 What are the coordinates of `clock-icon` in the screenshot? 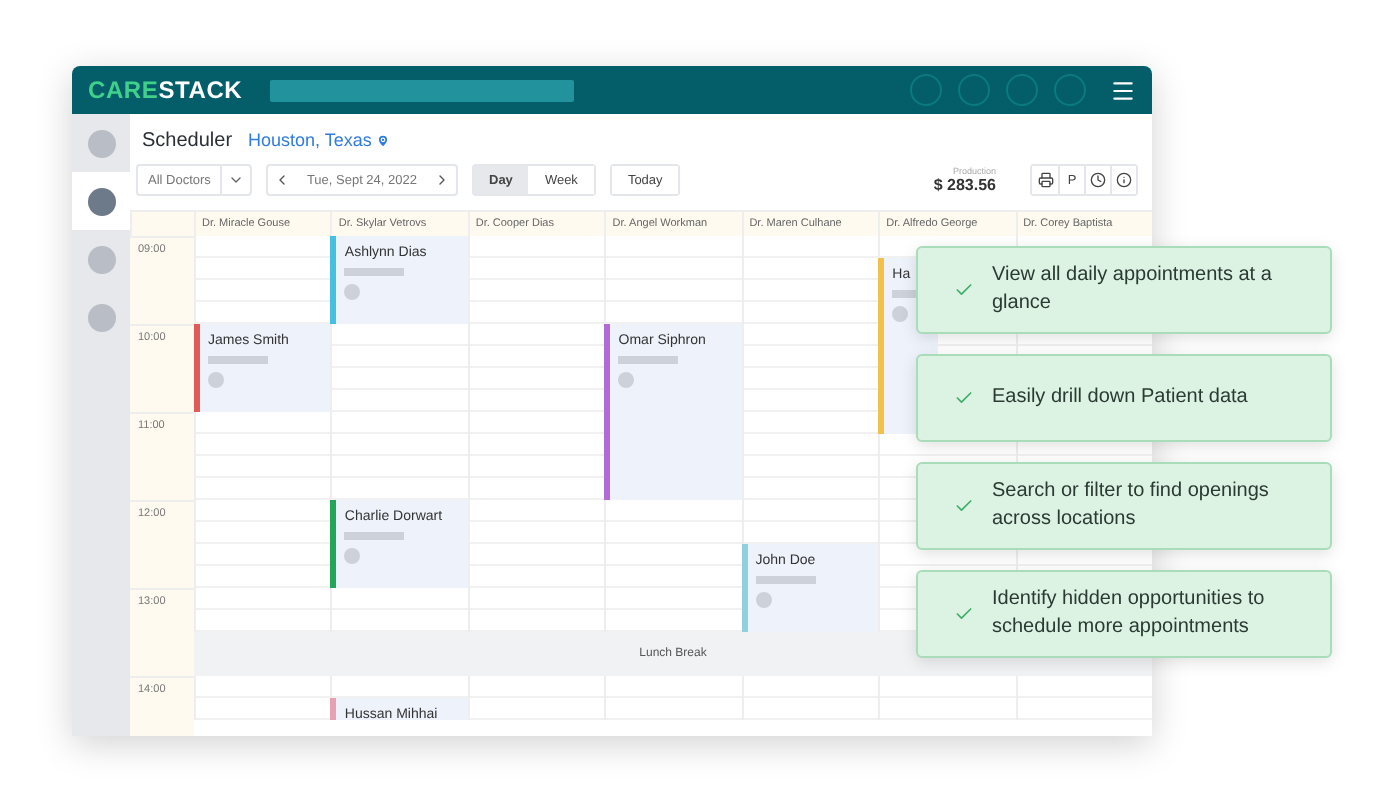 It's located at (1098, 180).